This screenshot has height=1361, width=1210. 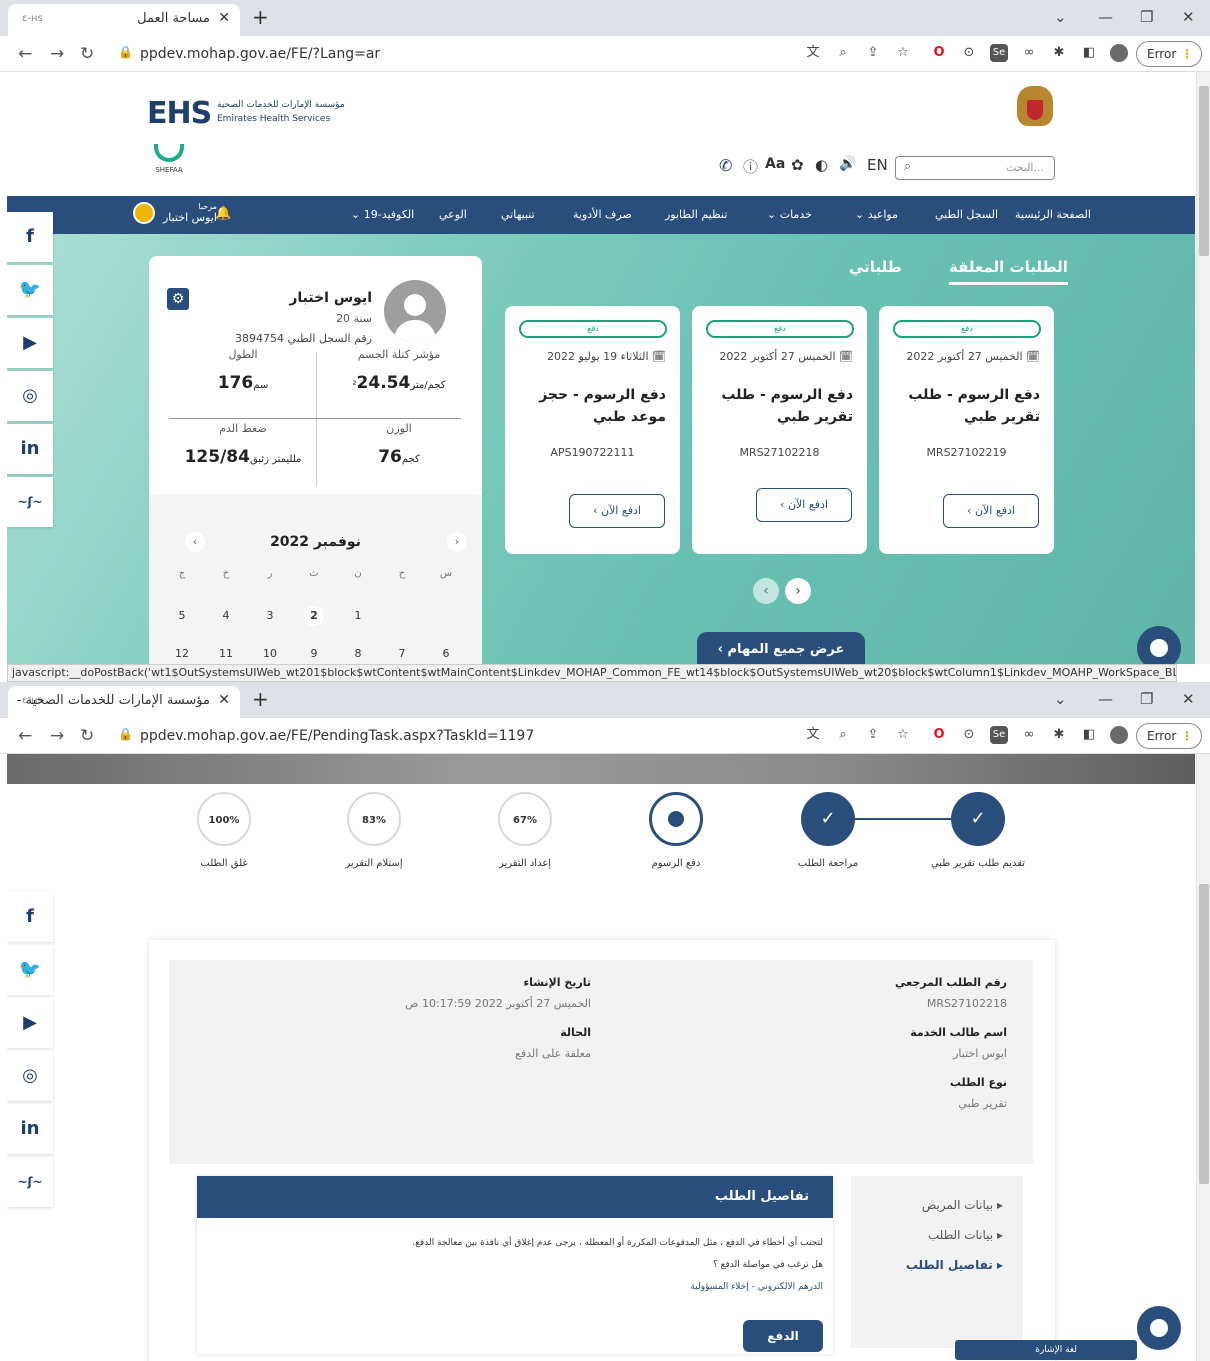 I want to click on restore-icon: ❐, so click(x=1146, y=699).